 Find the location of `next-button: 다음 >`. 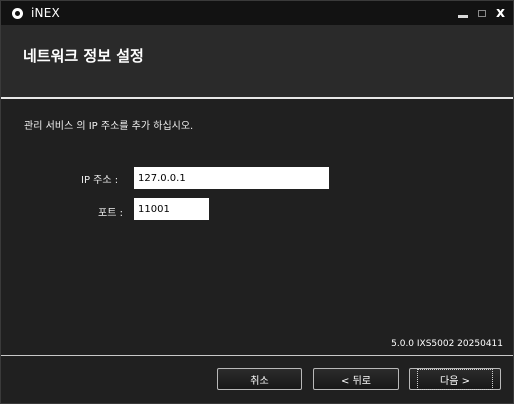

next-button: 다음 > is located at coordinates (455, 379).